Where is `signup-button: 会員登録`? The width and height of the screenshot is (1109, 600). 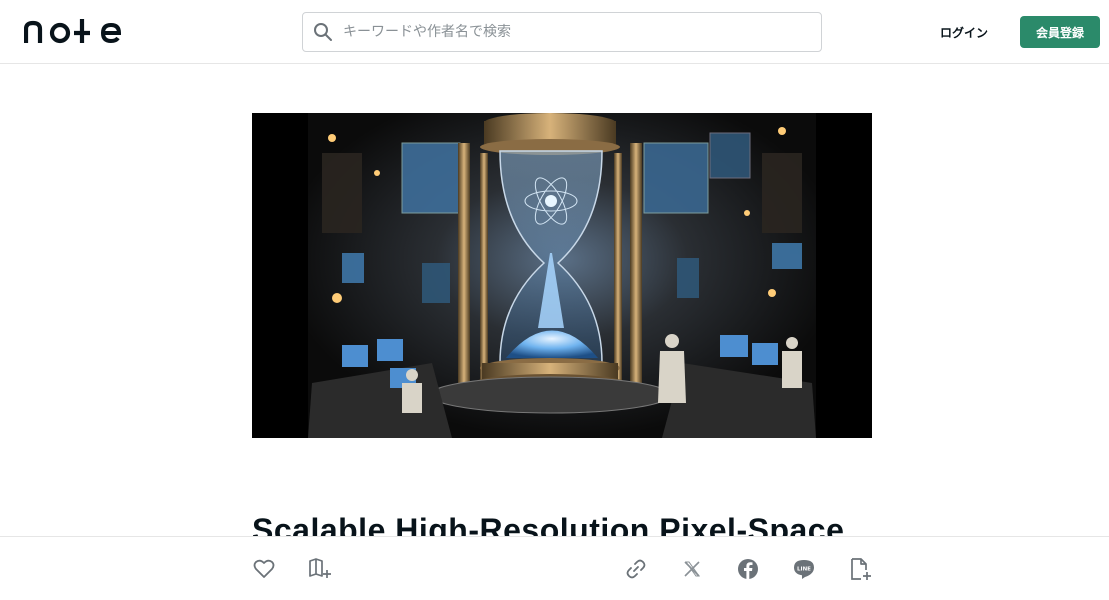
signup-button: 会員登録 is located at coordinates (1060, 32).